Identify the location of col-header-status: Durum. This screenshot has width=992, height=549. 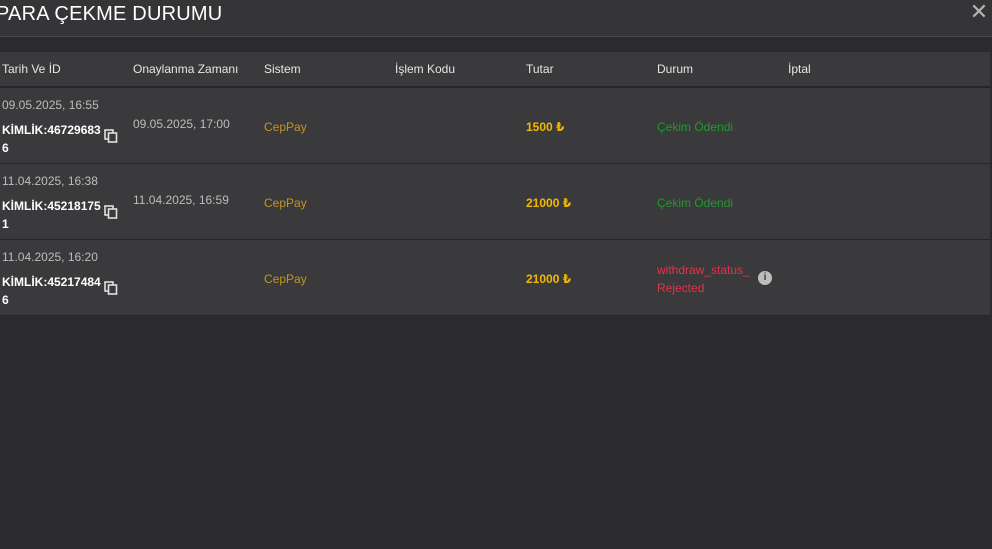
(675, 69).